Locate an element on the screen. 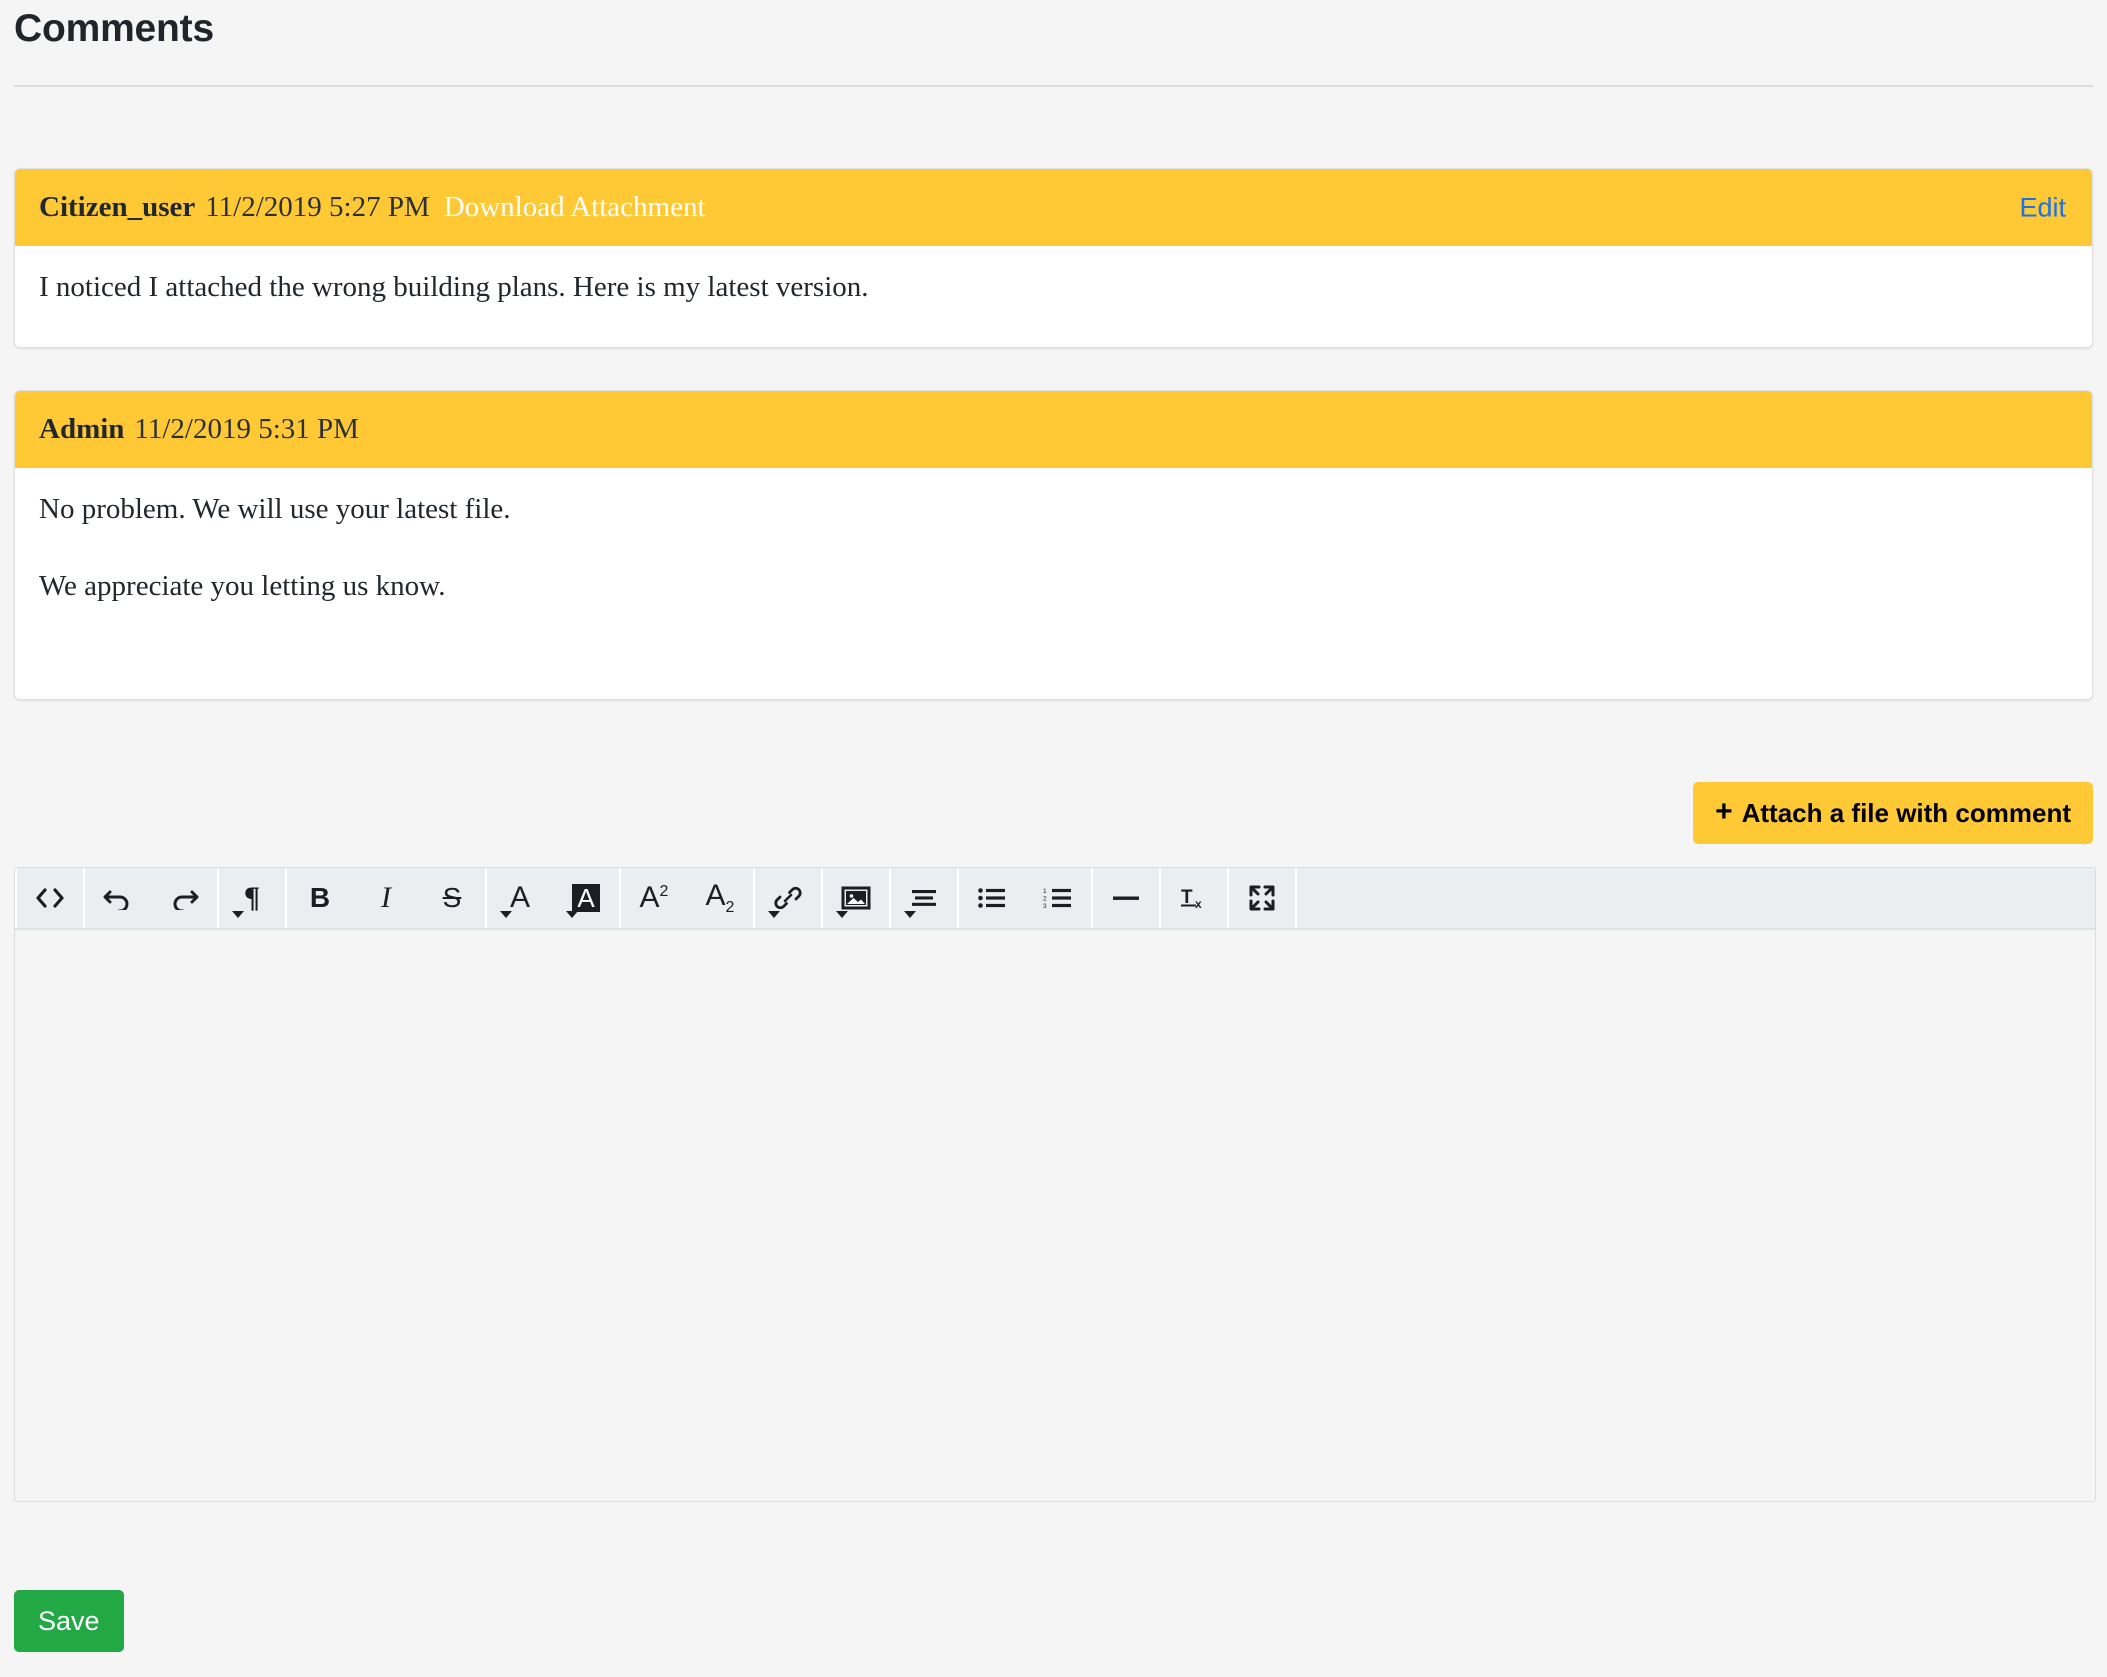  toolbar-group-source is located at coordinates (50, 898).